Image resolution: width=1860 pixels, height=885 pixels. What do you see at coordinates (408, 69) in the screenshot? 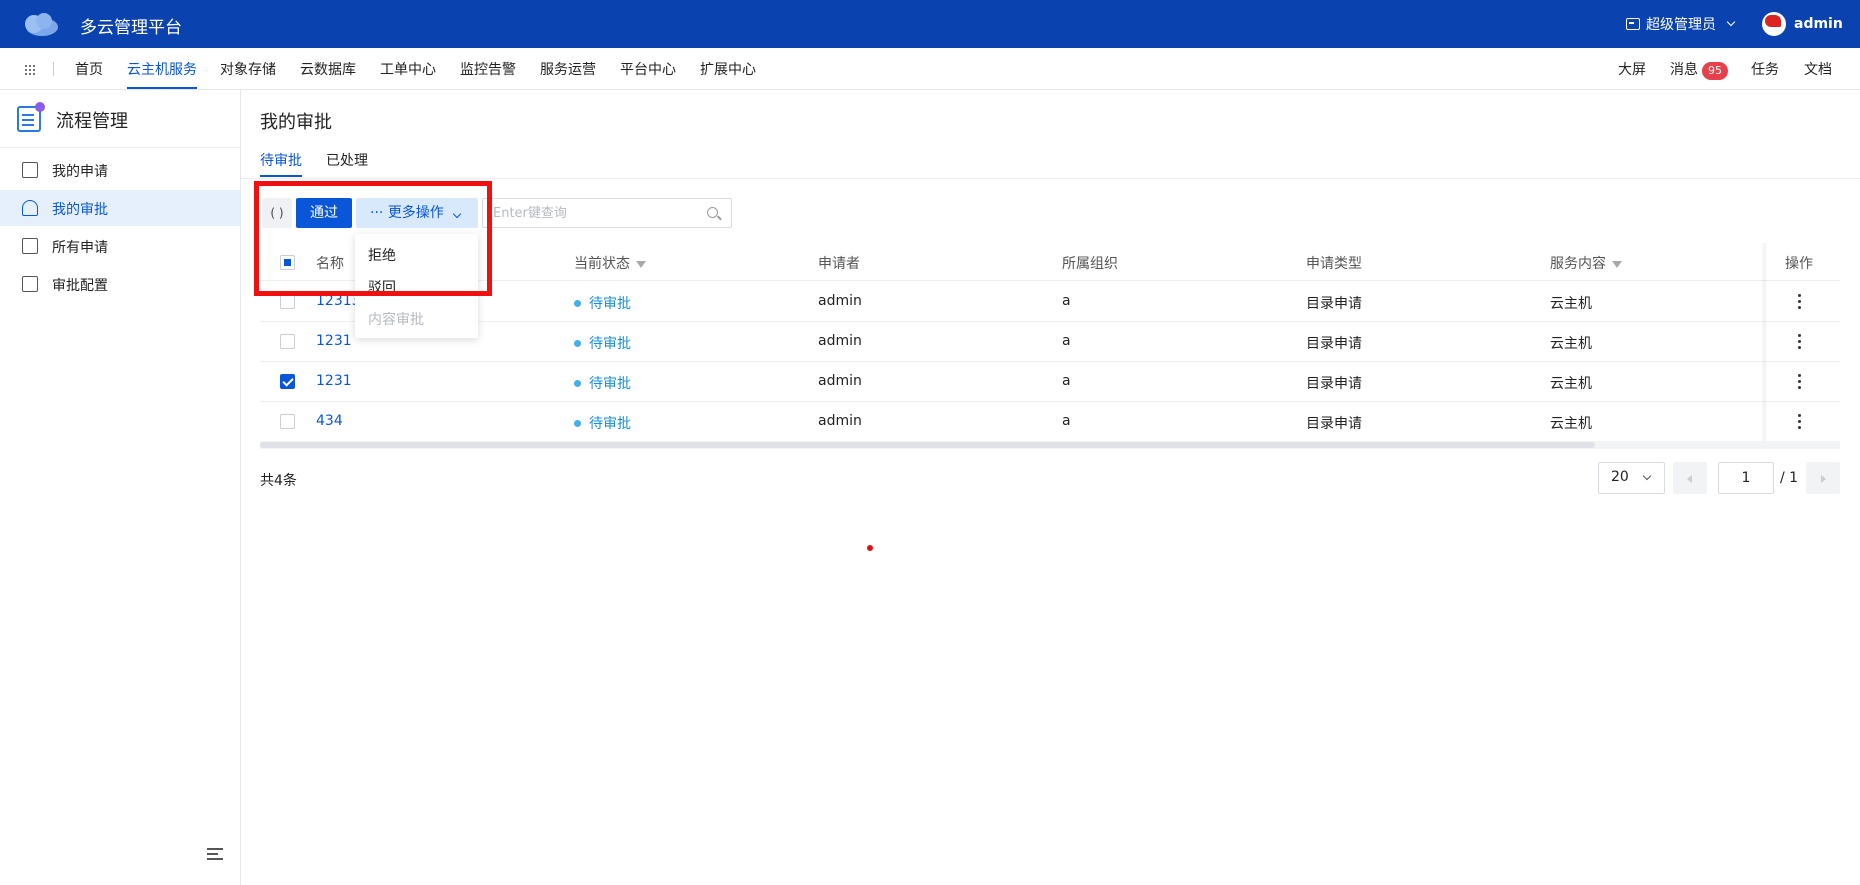
I see `nav-item-ticket-center: 工单中心` at bounding box center [408, 69].